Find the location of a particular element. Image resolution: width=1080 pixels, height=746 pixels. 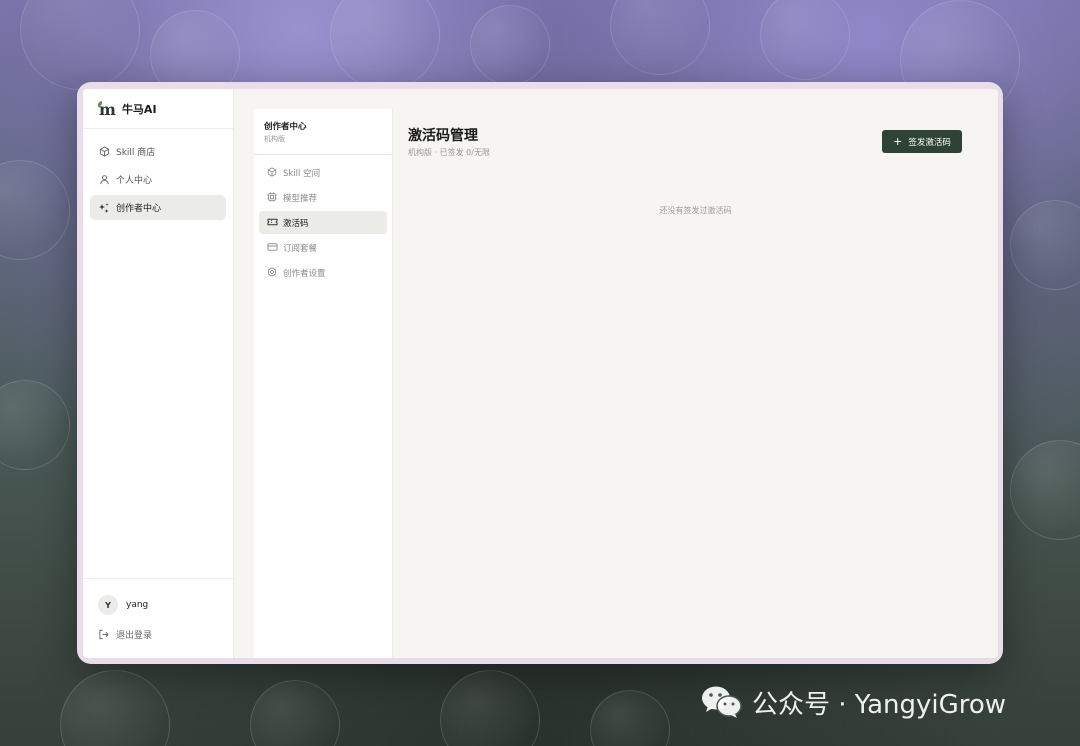

subnav-subtitle: 机构版 is located at coordinates (274, 139).